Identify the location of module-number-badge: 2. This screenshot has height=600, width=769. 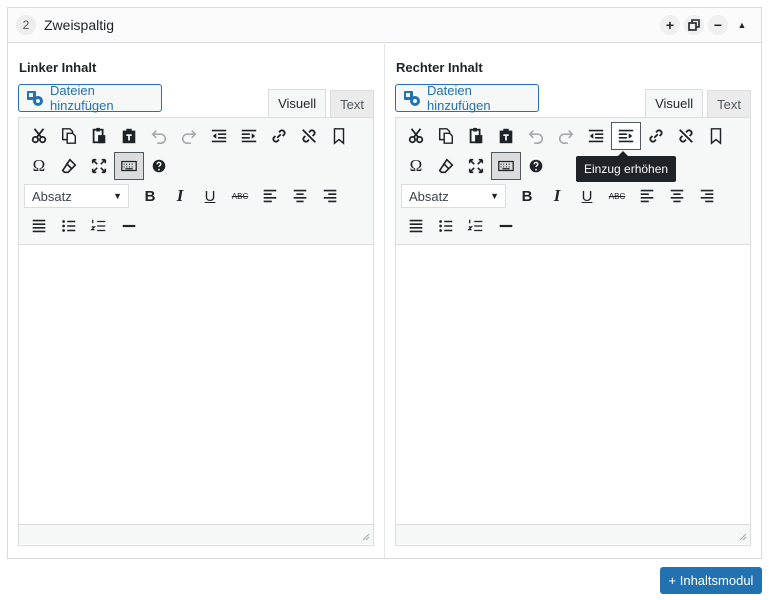
(26, 25).